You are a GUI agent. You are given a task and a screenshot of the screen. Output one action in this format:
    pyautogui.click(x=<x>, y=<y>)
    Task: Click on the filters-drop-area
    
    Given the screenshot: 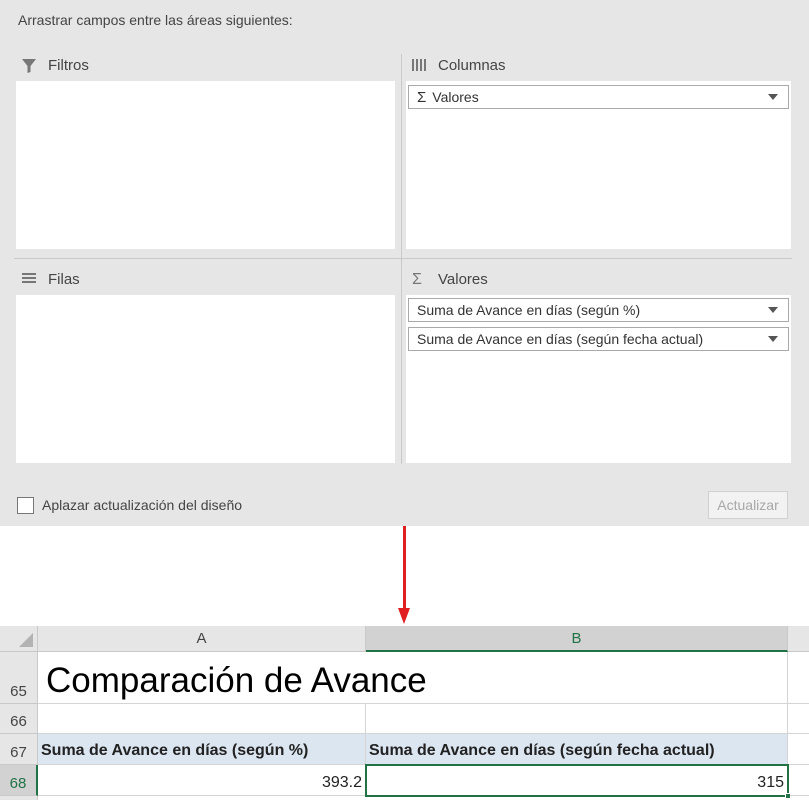 What is the action you would take?
    pyautogui.click(x=205, y=165)
    